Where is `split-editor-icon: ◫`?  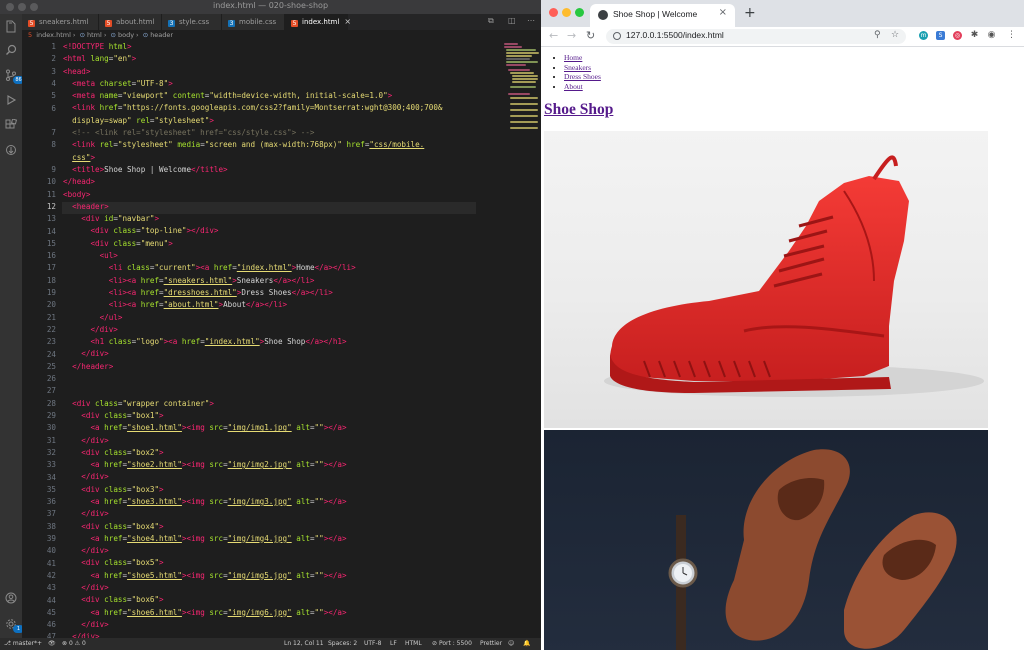
split-editor-icon: ◫ is located at coordinates (512, 20).